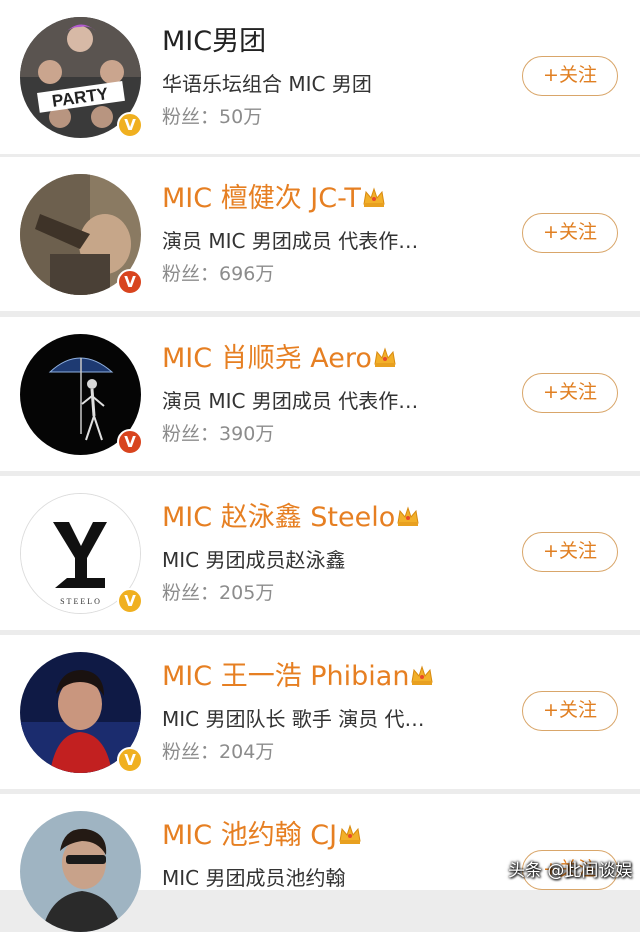 This screenshot has width=640, height=932. I want to click on user-name-text: MIC 肖顺尧 Aero, so click(267, 358).